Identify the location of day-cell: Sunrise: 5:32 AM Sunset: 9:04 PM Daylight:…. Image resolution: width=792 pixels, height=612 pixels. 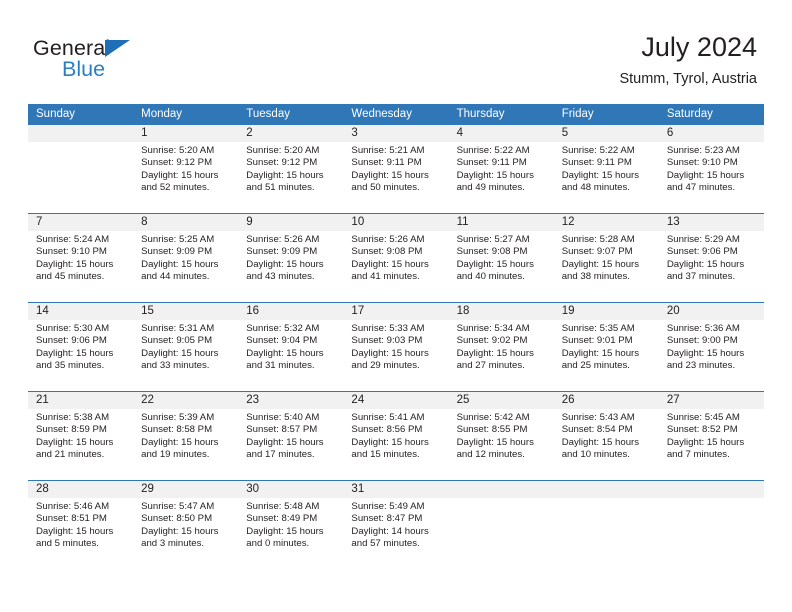
(290, 355).